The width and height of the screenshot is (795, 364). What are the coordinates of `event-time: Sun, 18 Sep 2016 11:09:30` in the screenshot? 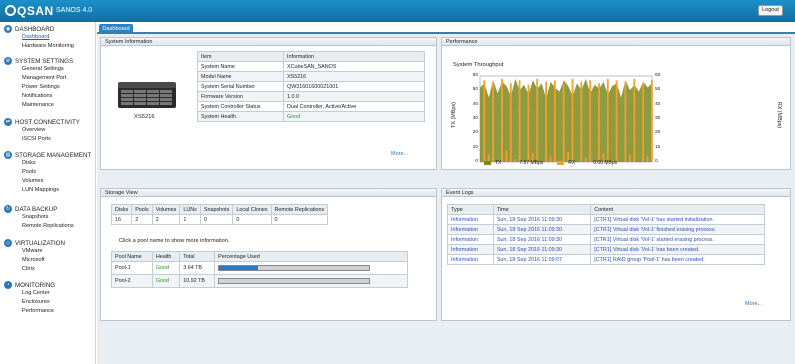 It's located at (542, 239).